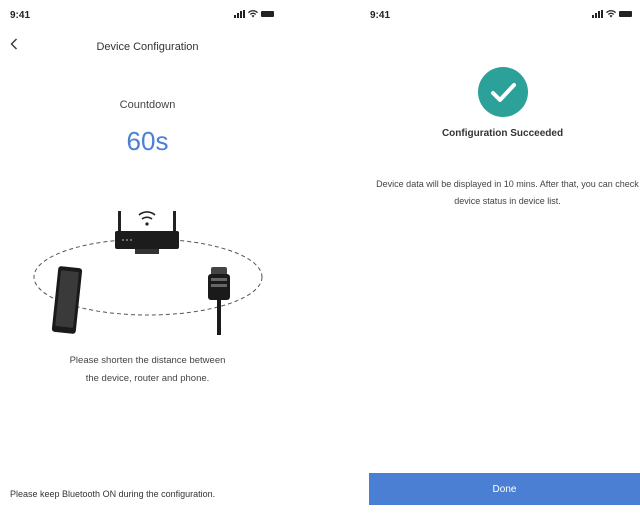  I want to click on phone-icon, so click(67, 300).